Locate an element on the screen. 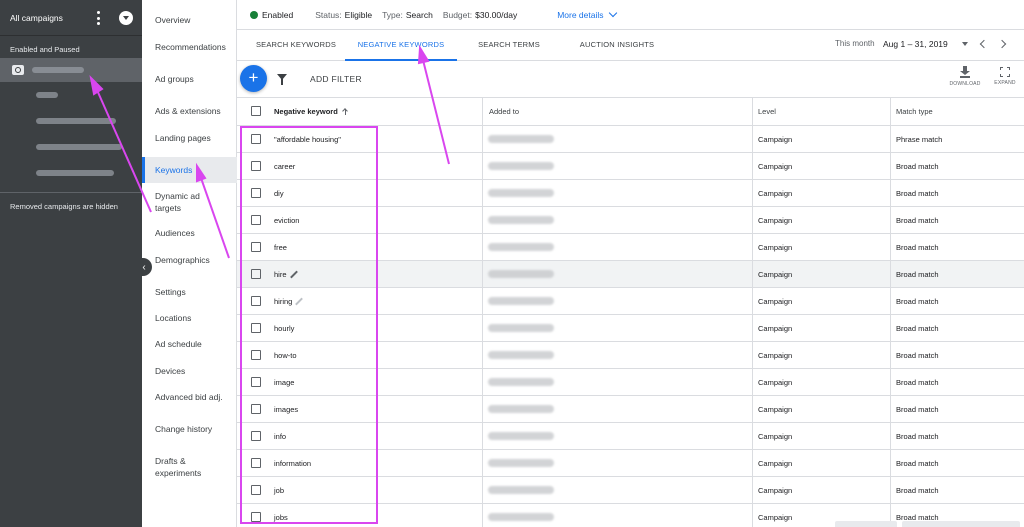 The image size is (1024, 527). dropdown-icon is located at coordinates (126, 18).